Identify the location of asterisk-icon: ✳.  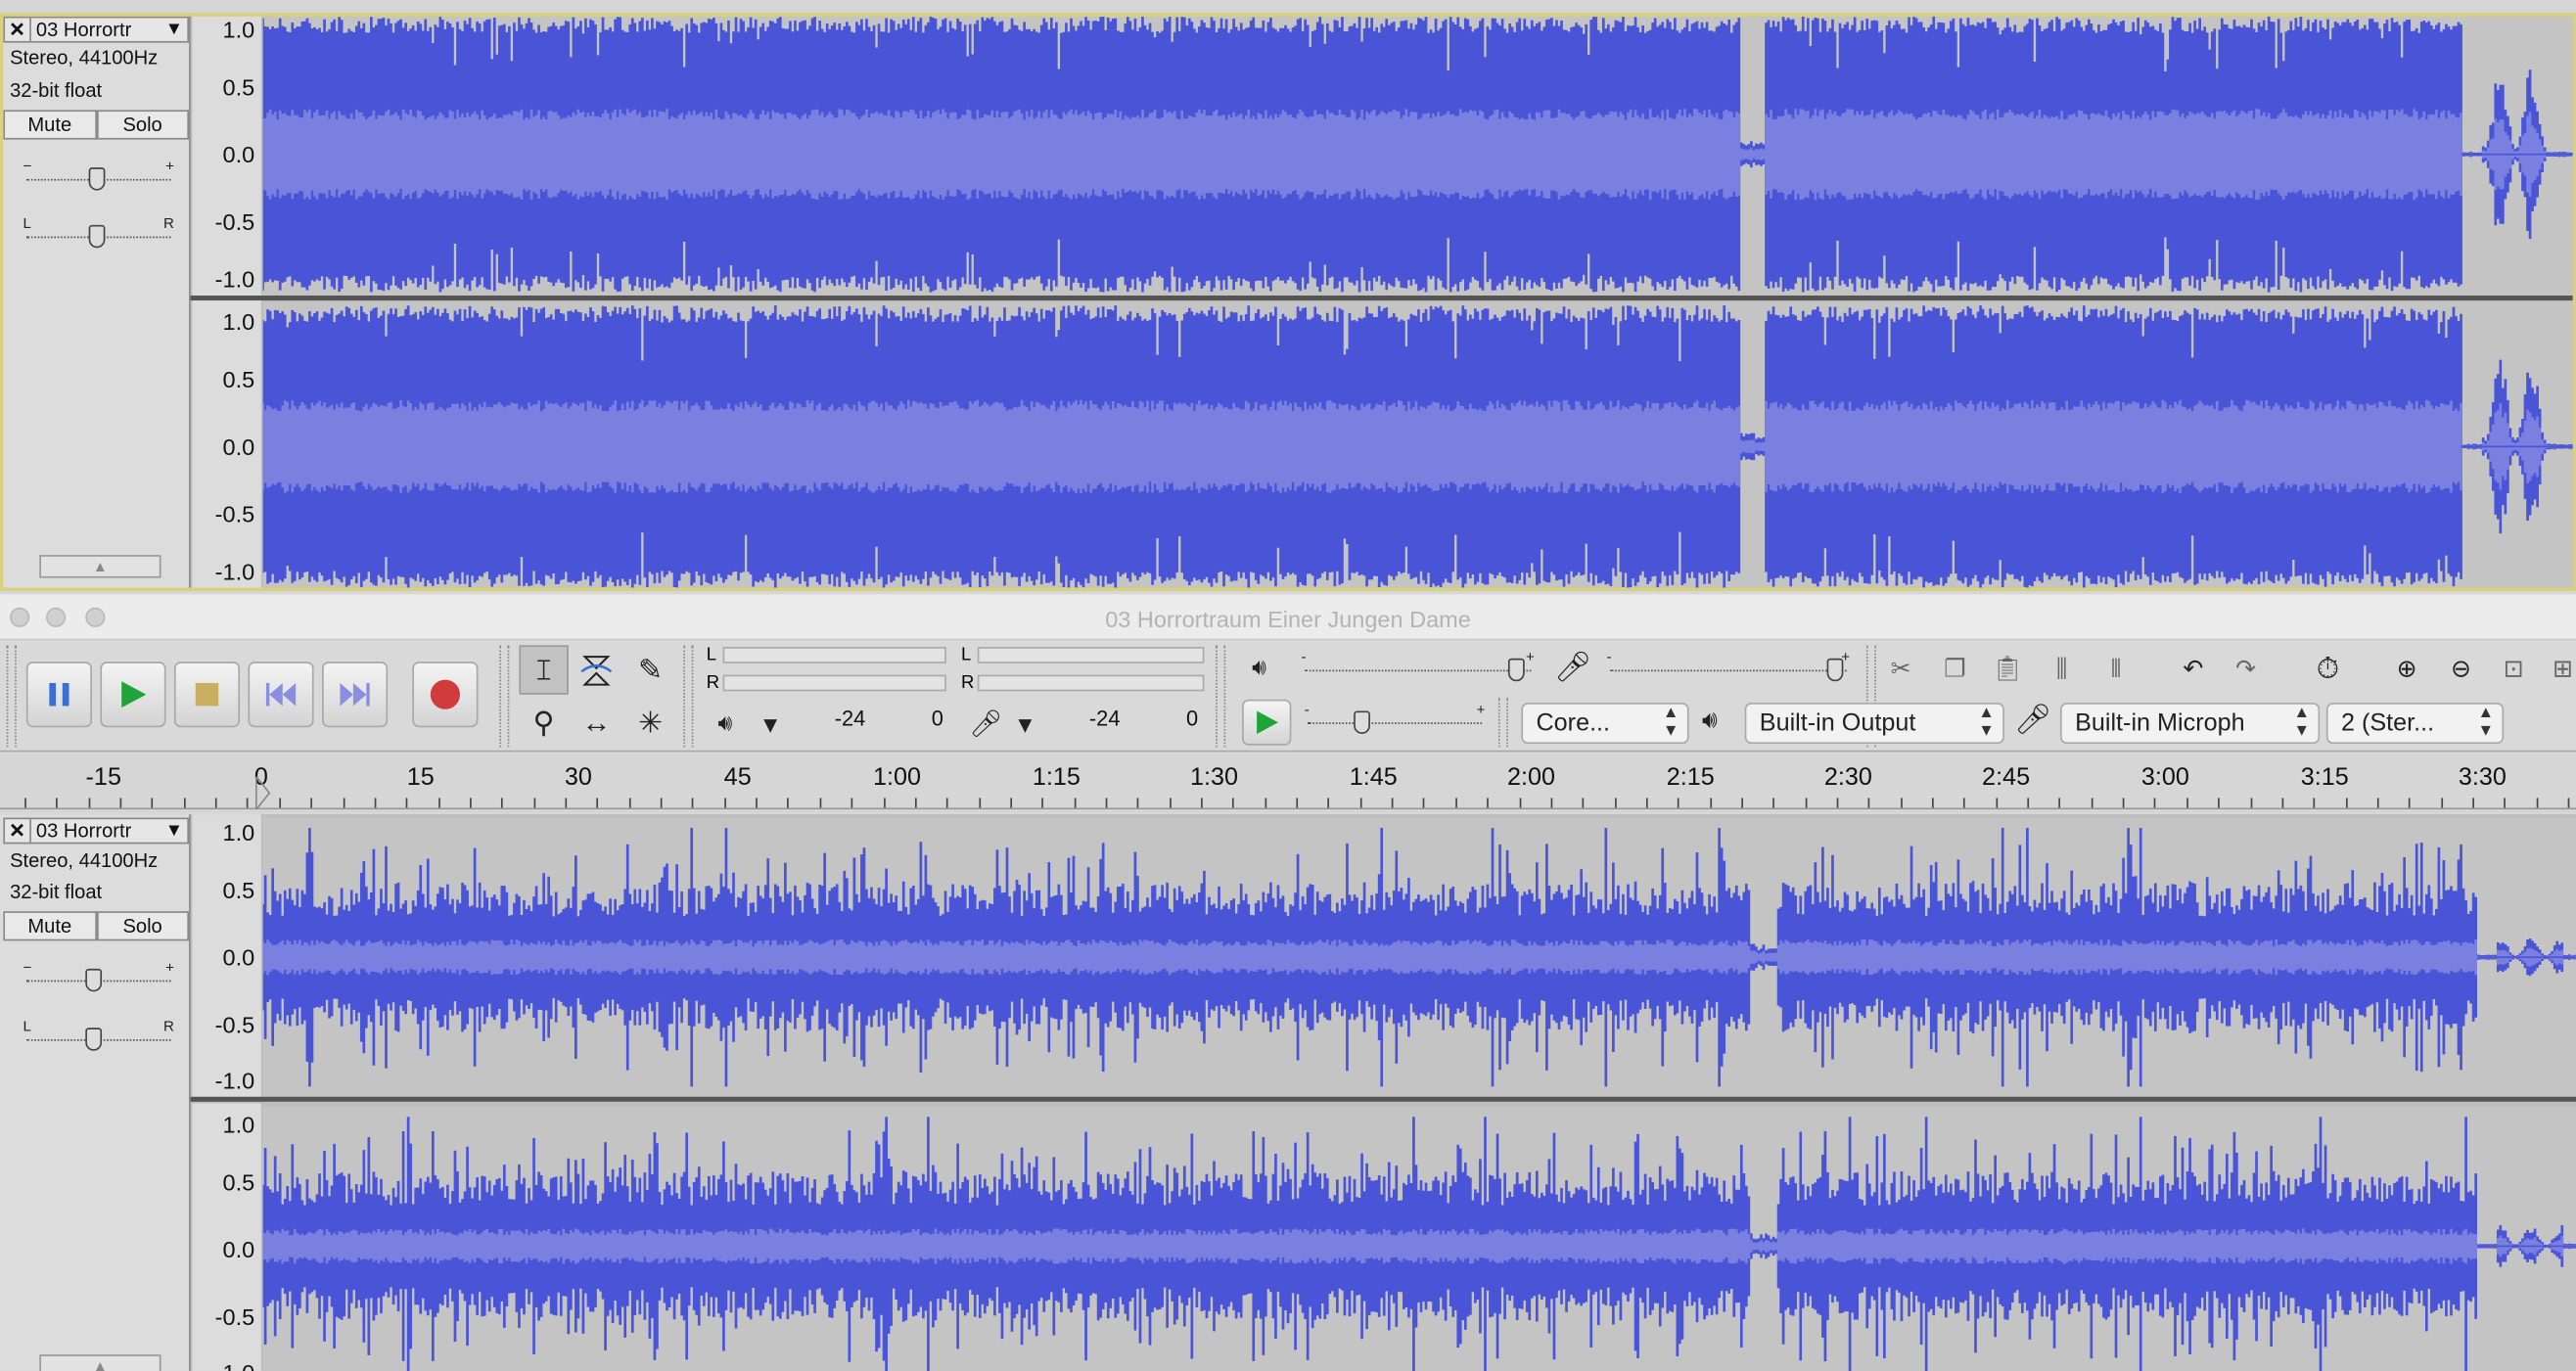
(650, 722).